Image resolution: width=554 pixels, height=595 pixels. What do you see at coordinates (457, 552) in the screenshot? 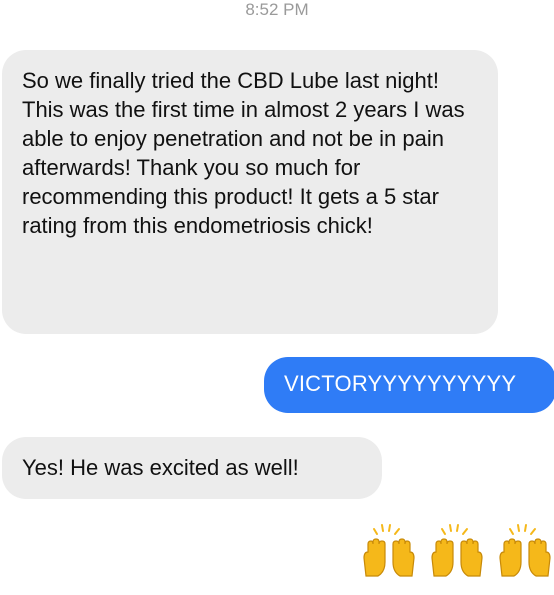
I see `reaction-emoji-row` at bounding box center [457, 552].